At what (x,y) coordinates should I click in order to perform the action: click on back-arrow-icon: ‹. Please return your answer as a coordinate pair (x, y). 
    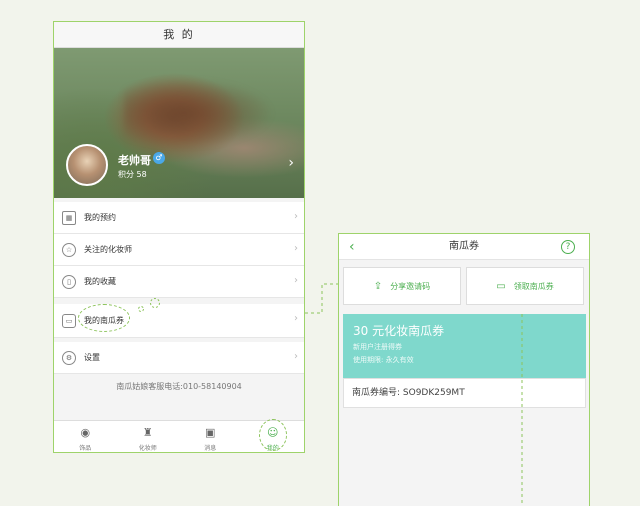
    Looking at the image, I should click on (352, 247).